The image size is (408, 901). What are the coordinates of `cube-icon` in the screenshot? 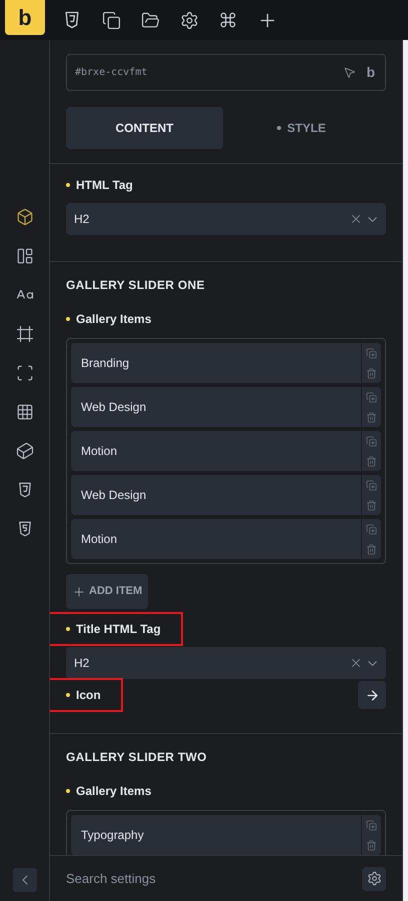 It's located at (25, 217).